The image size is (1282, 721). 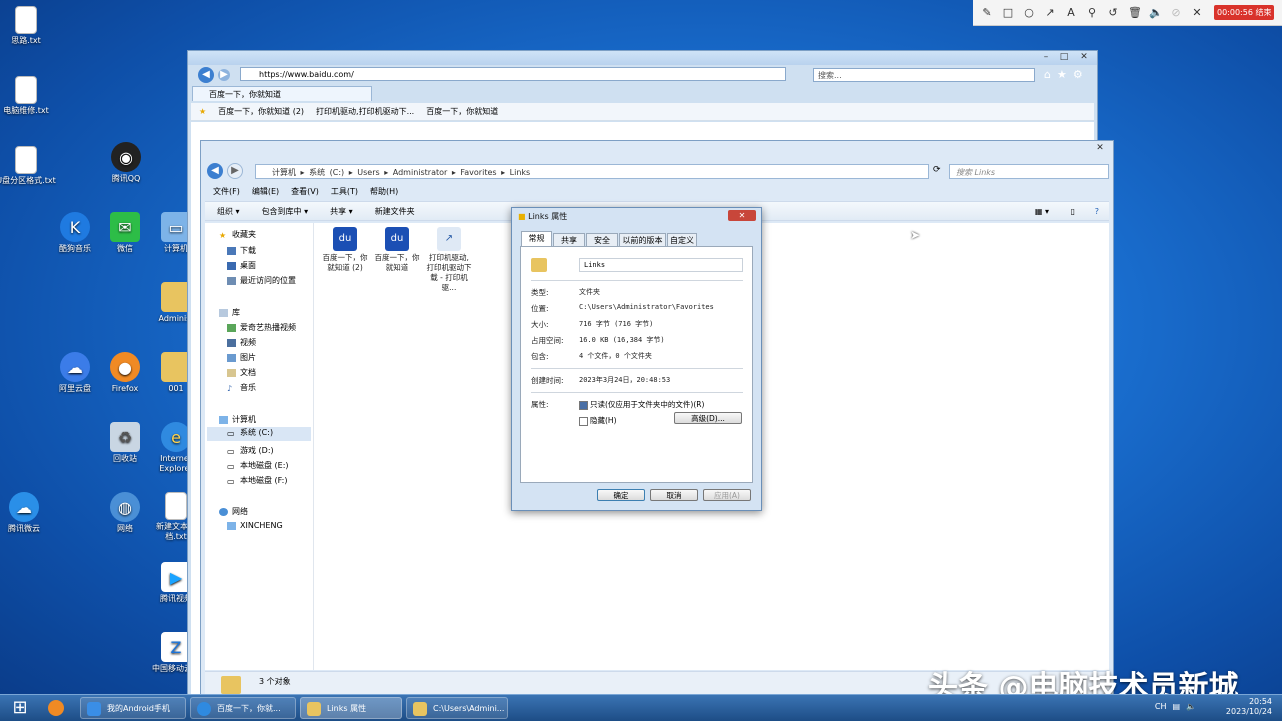 What do you see at coordinates (1050, 12) in the screenshot?
I see `arrow-icon: ↗` at bounding box center [1050, 12].